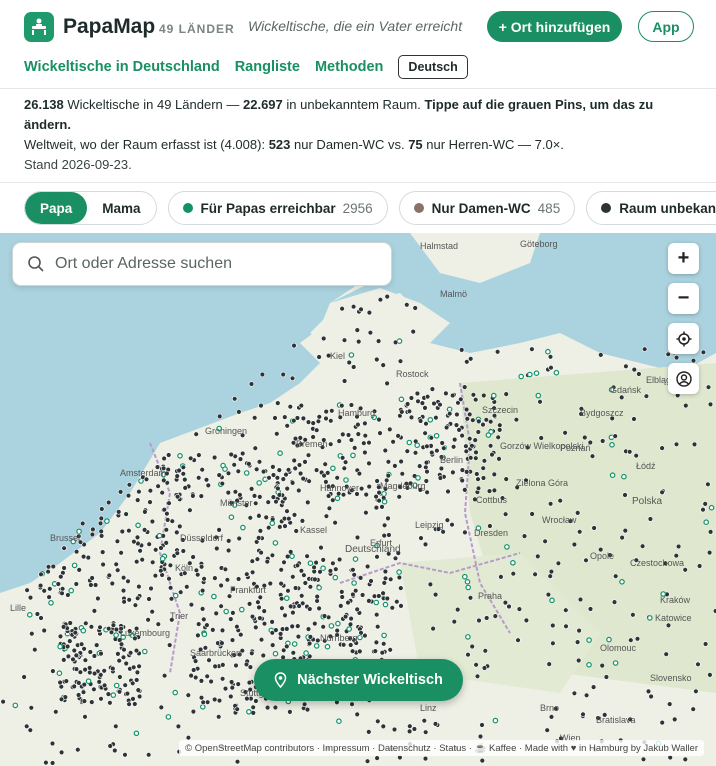 The height and width of the screenshot is (766, 716). What do you see at coordinates (500, 410) in the screenshot?
I see `map-label: Szczecin` at bounding box center [500, 410].